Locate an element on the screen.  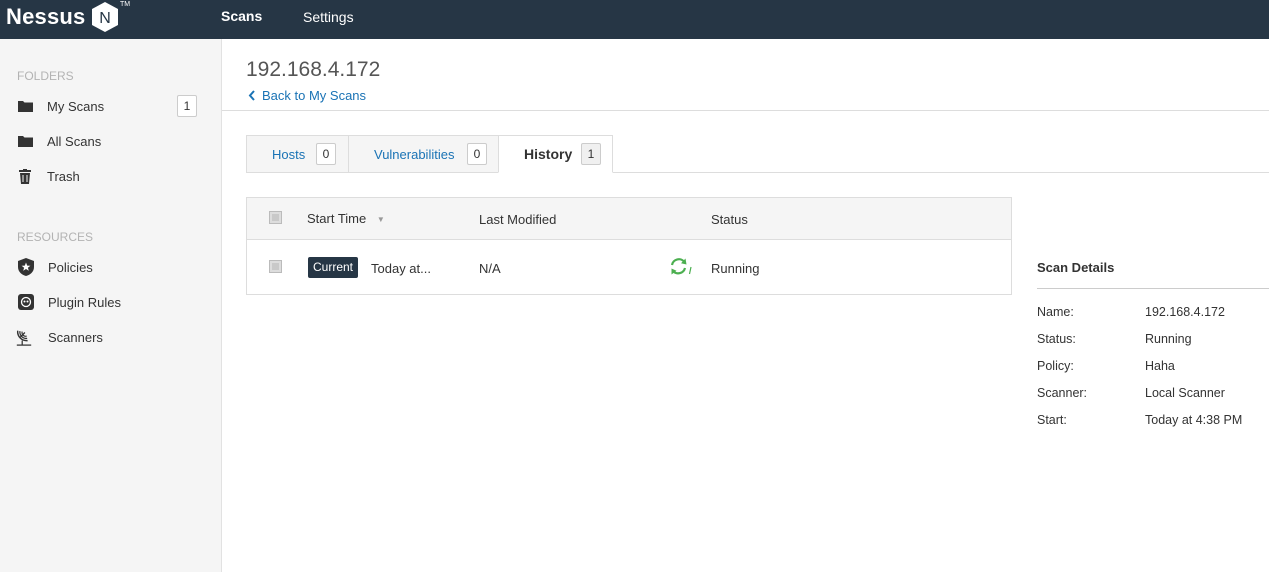
logo-badge-letter: N is located at coordinates (106, 18).